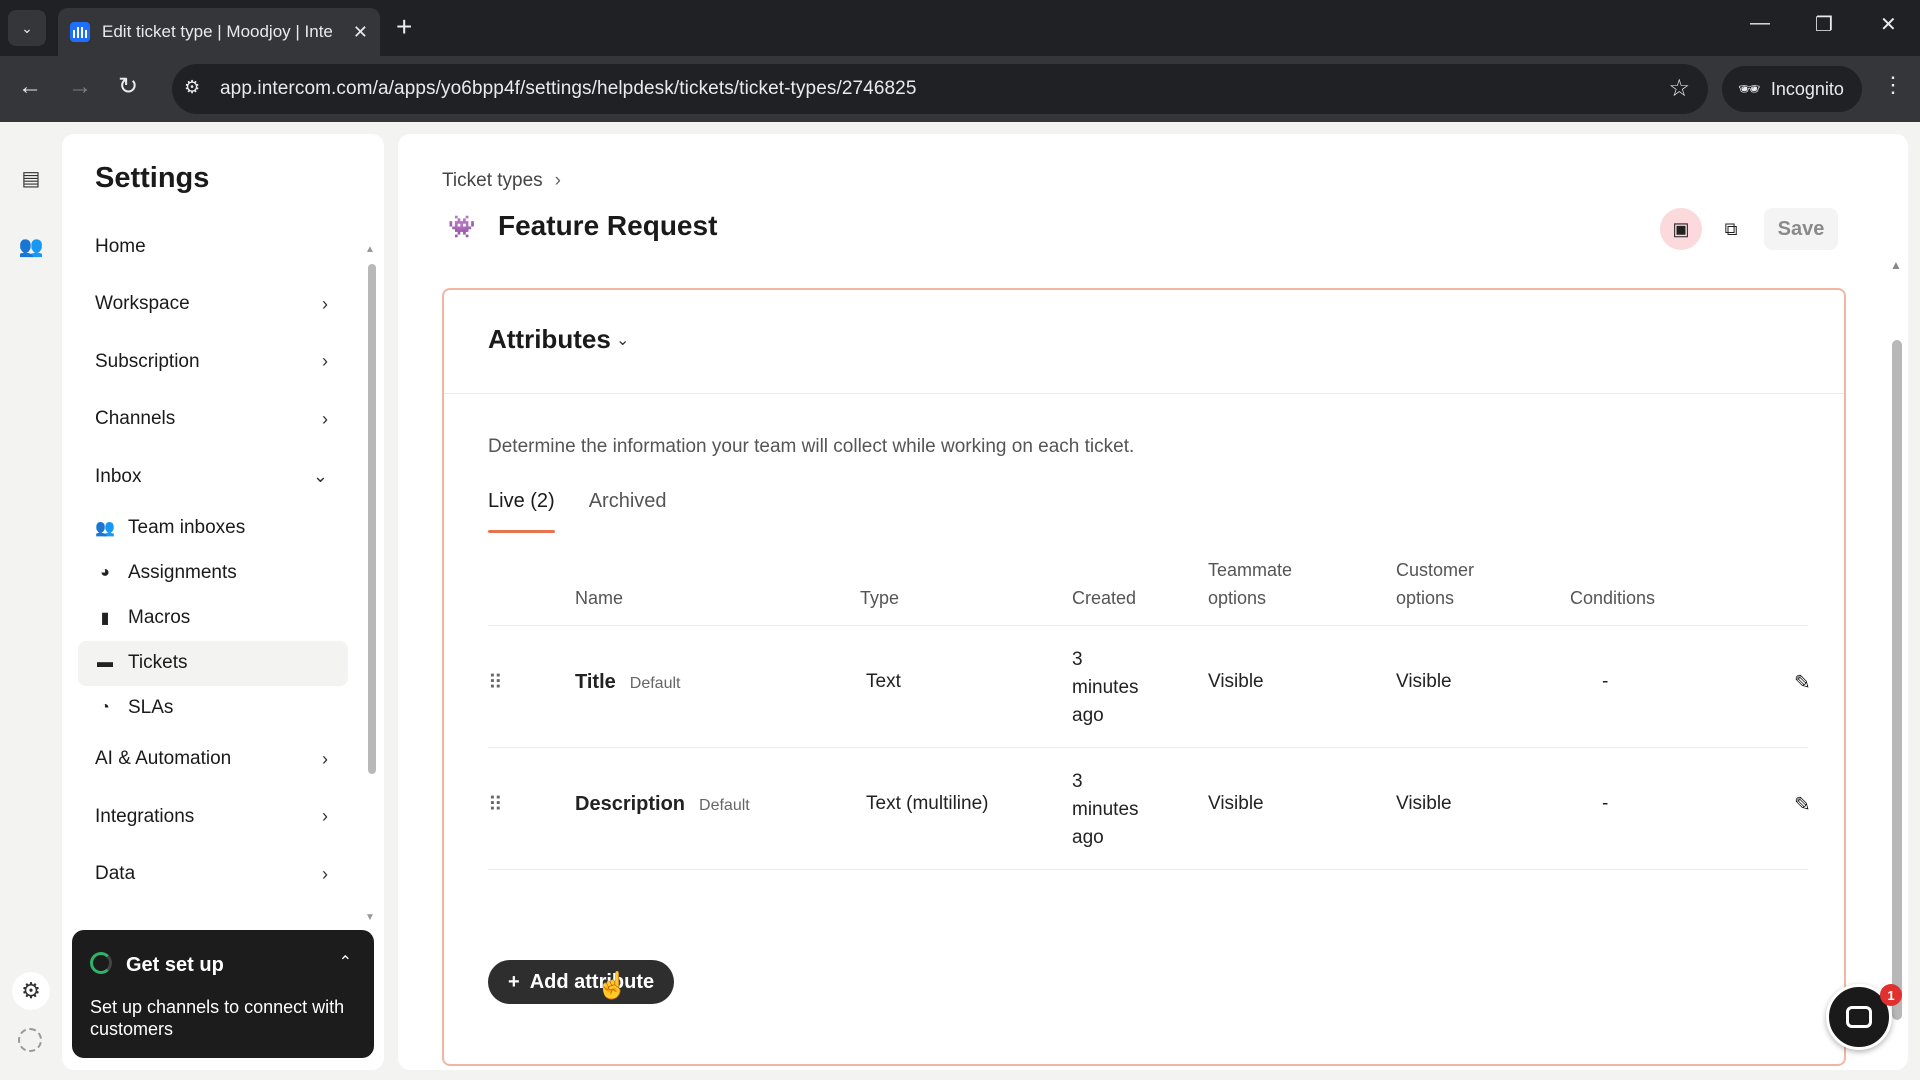  I want to click on clock-icon: ◔, so click(105, 707).